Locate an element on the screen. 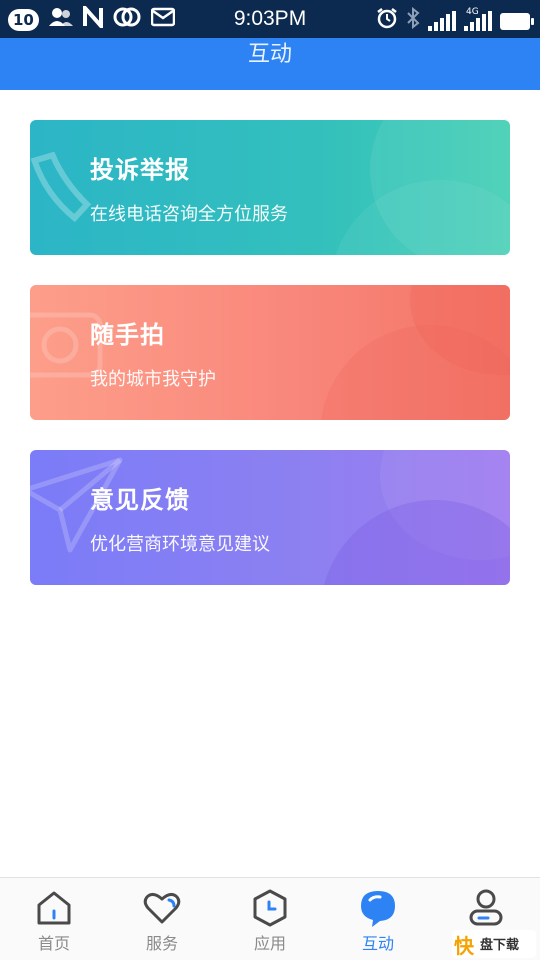  heart-icon is located at coordinates (162, 908).